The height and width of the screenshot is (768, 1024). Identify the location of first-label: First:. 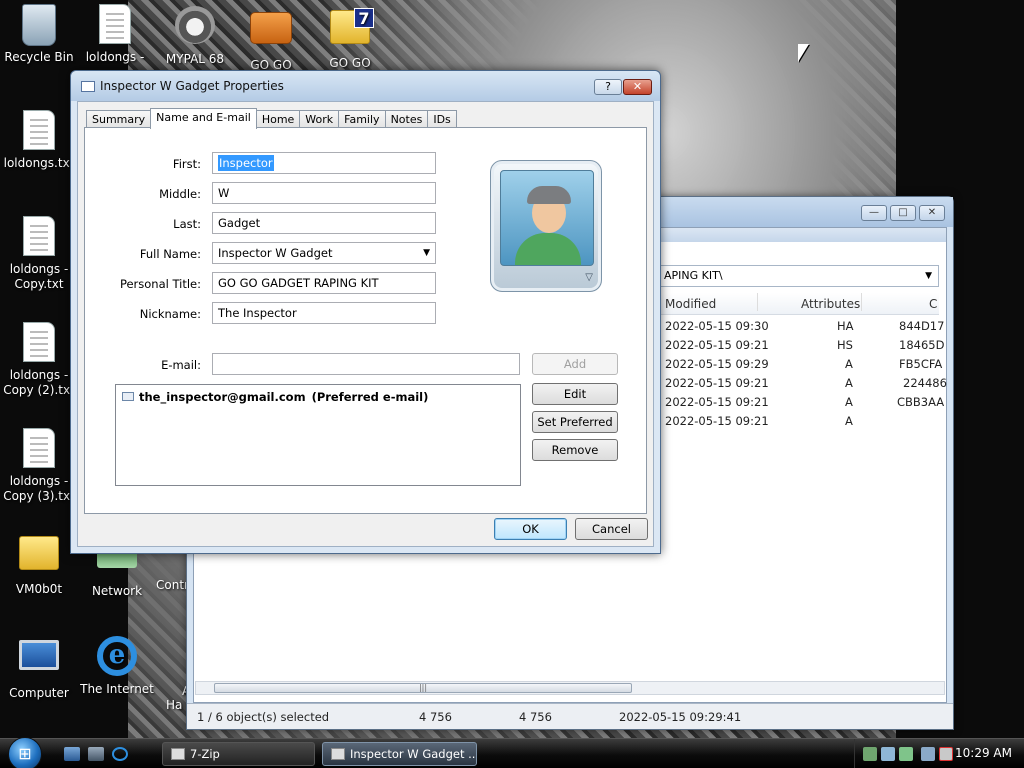
(186, 164).